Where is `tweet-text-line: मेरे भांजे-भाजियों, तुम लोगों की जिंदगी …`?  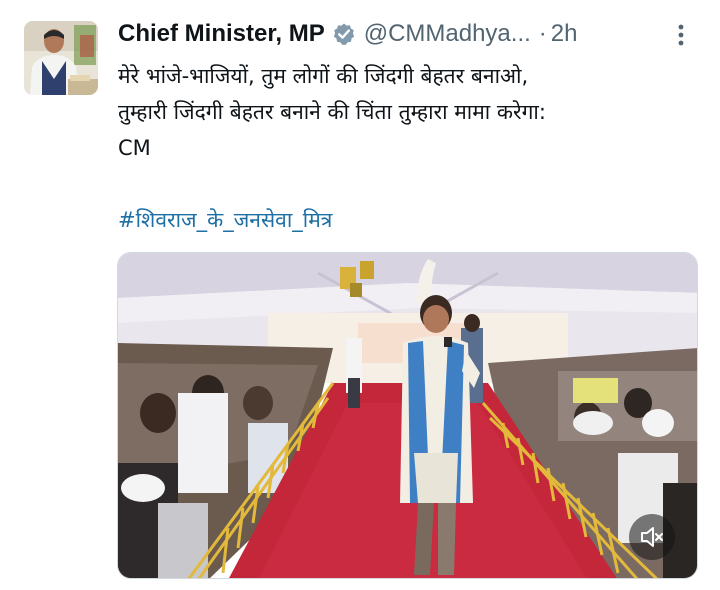
tweet-text-line: मेरे भांजे-भाजियों, तुम लोगों की जिंदगी … is located at coordinates (323, 76).